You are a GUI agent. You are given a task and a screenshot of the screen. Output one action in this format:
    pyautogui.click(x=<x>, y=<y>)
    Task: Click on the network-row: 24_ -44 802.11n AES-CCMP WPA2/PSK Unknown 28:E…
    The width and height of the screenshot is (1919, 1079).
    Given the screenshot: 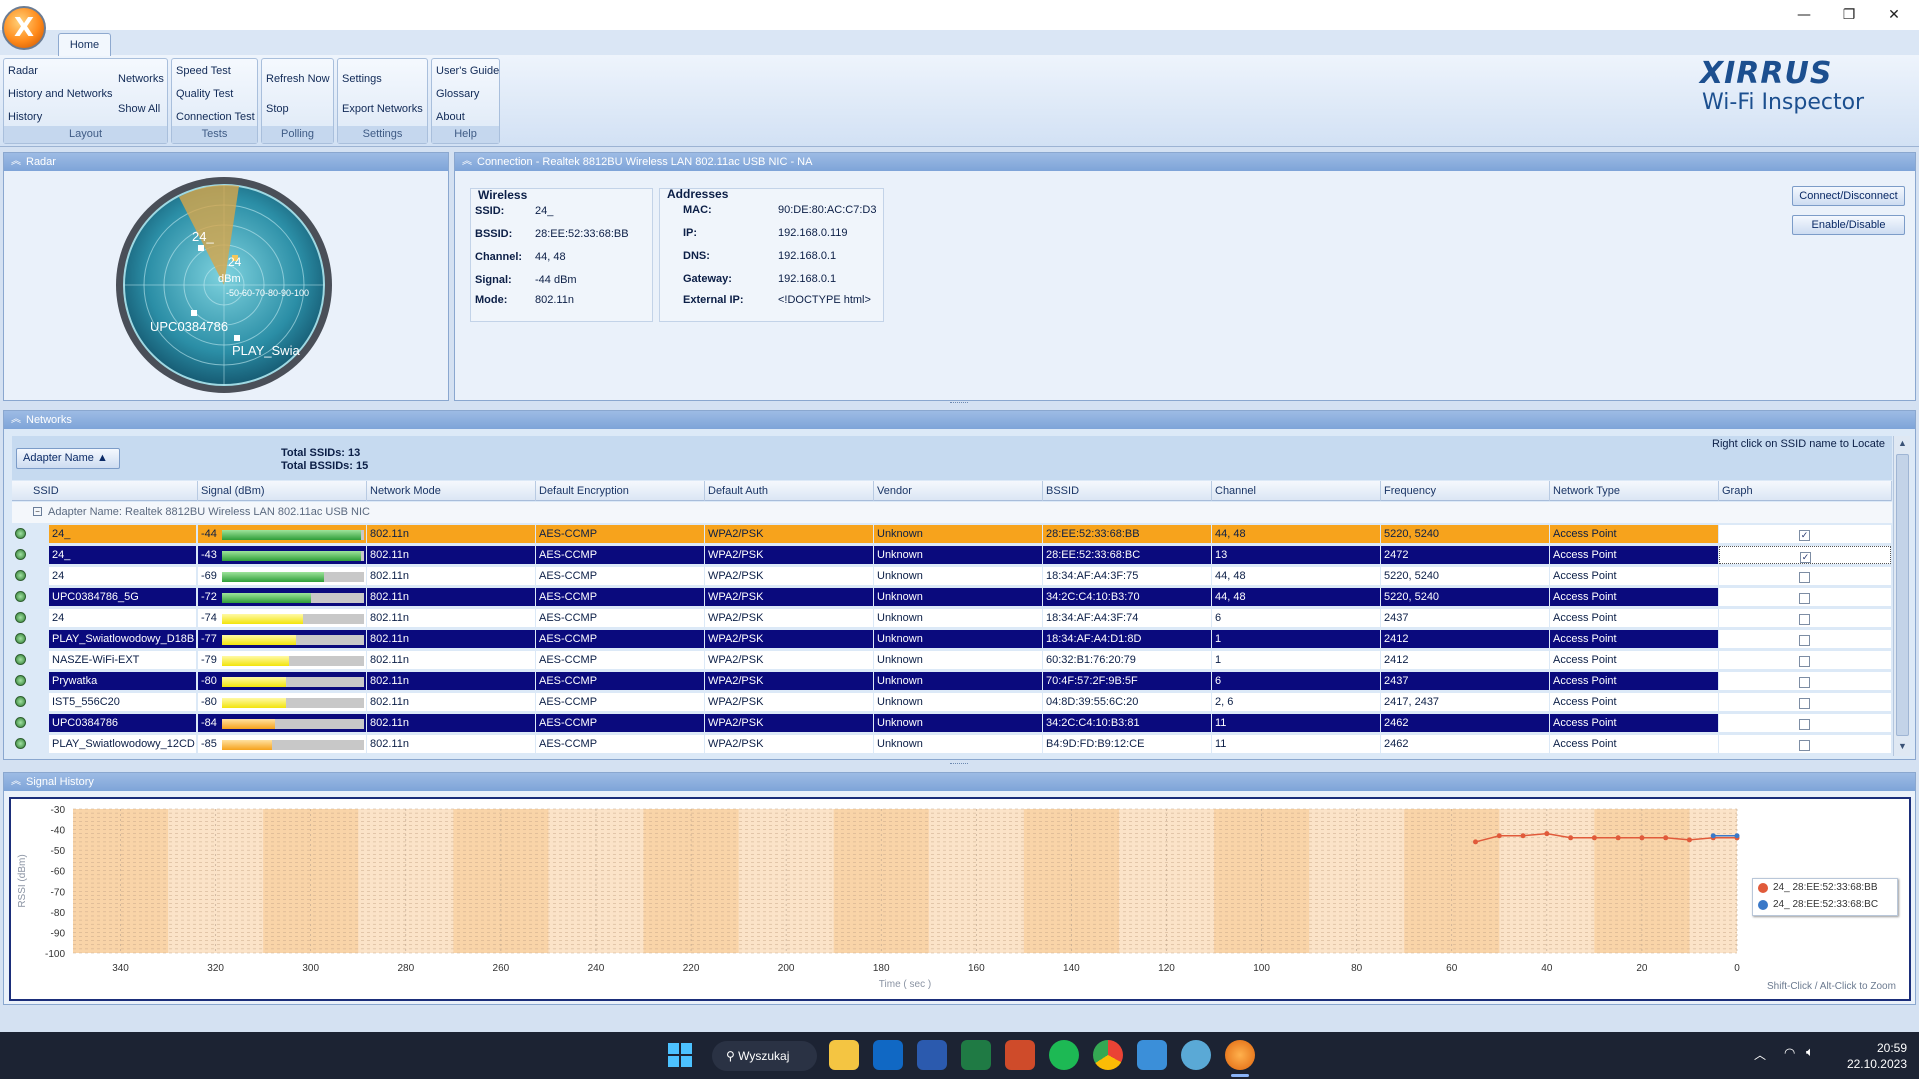 What is the action you would take?
    pyautogui.click(x=952, y=534)
    